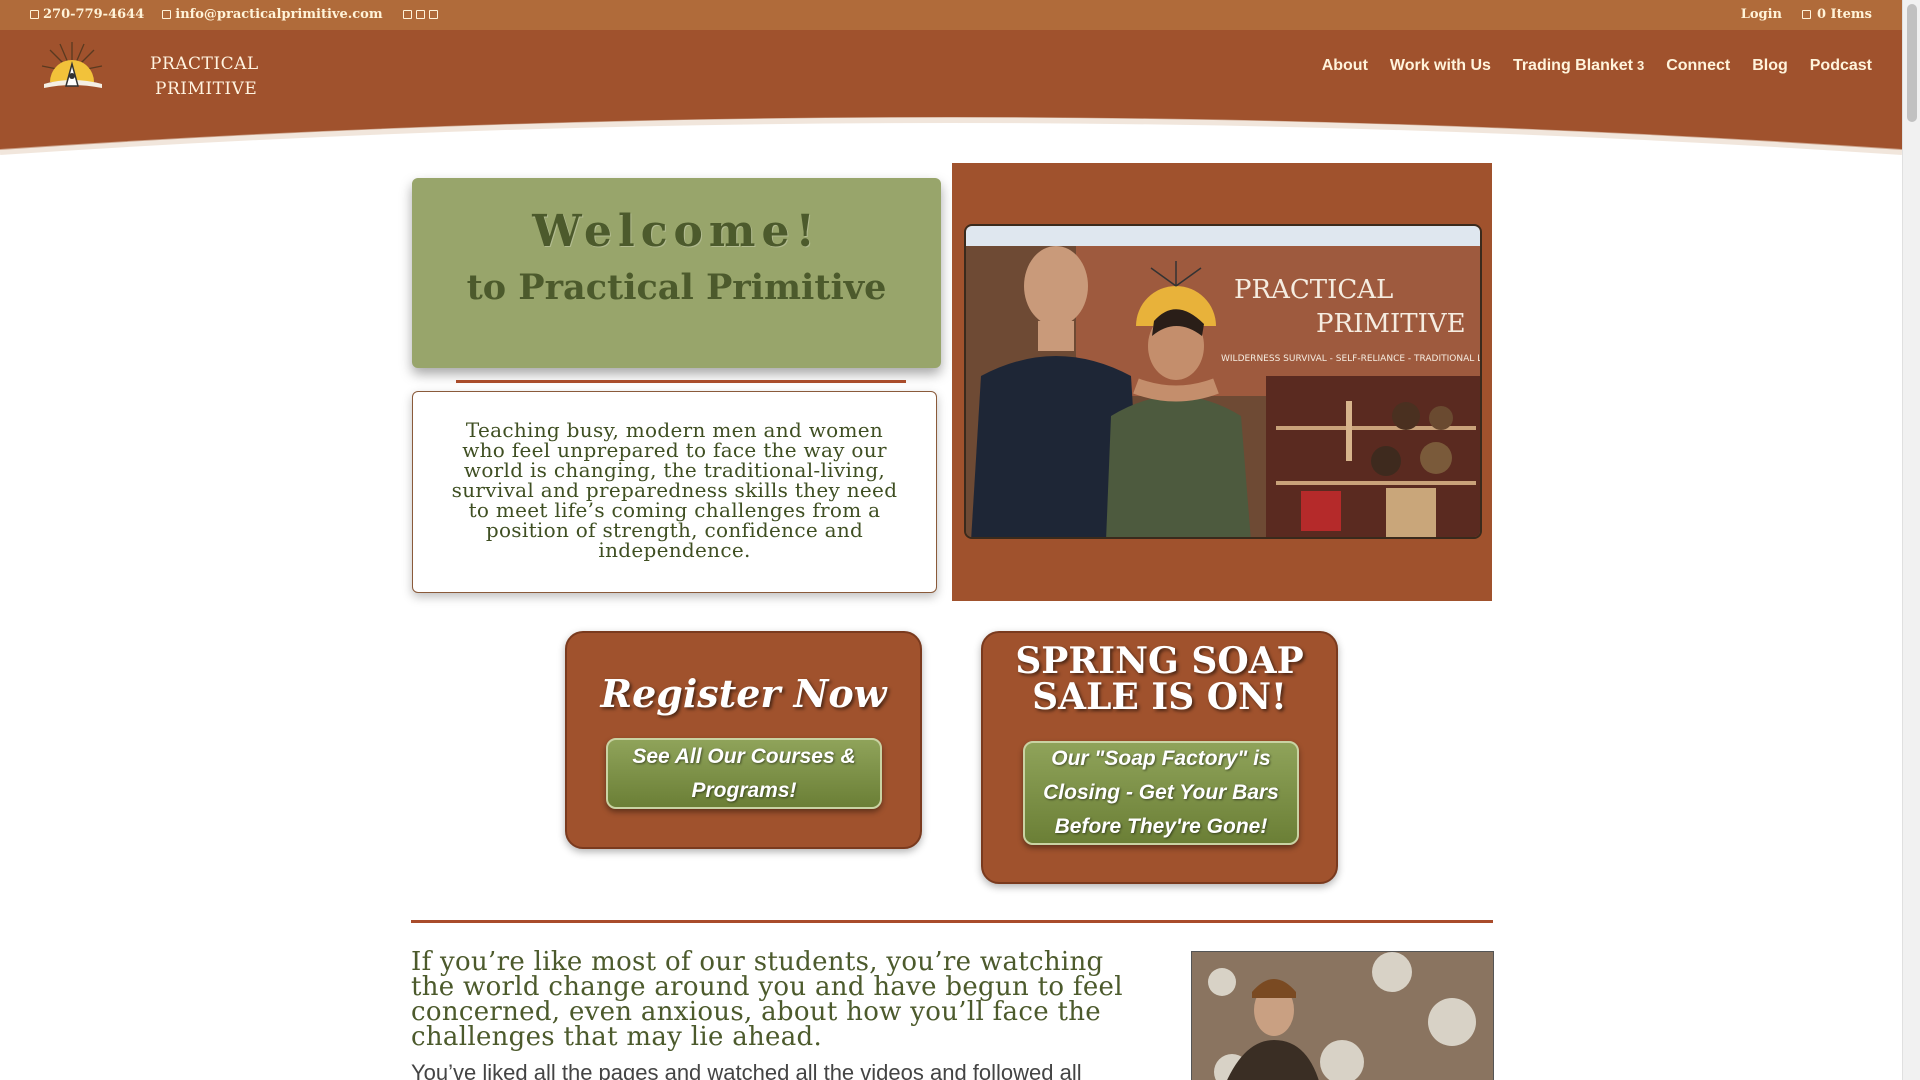 The width and height of the screenshot is (1920, 1080). What do you see at coordinates (34, 14) in the screenshot?
I see `phone-icon` at bounding box center [34, 14].